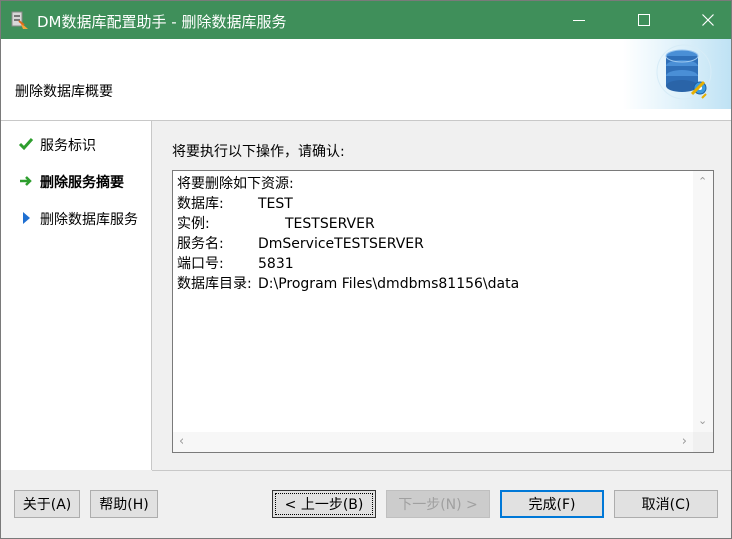 This screenshot has width=732, height=539. Describe the element at coordinates (82, 183) in the screenshot. I see `step-label: 删除服务摘要` at that location.